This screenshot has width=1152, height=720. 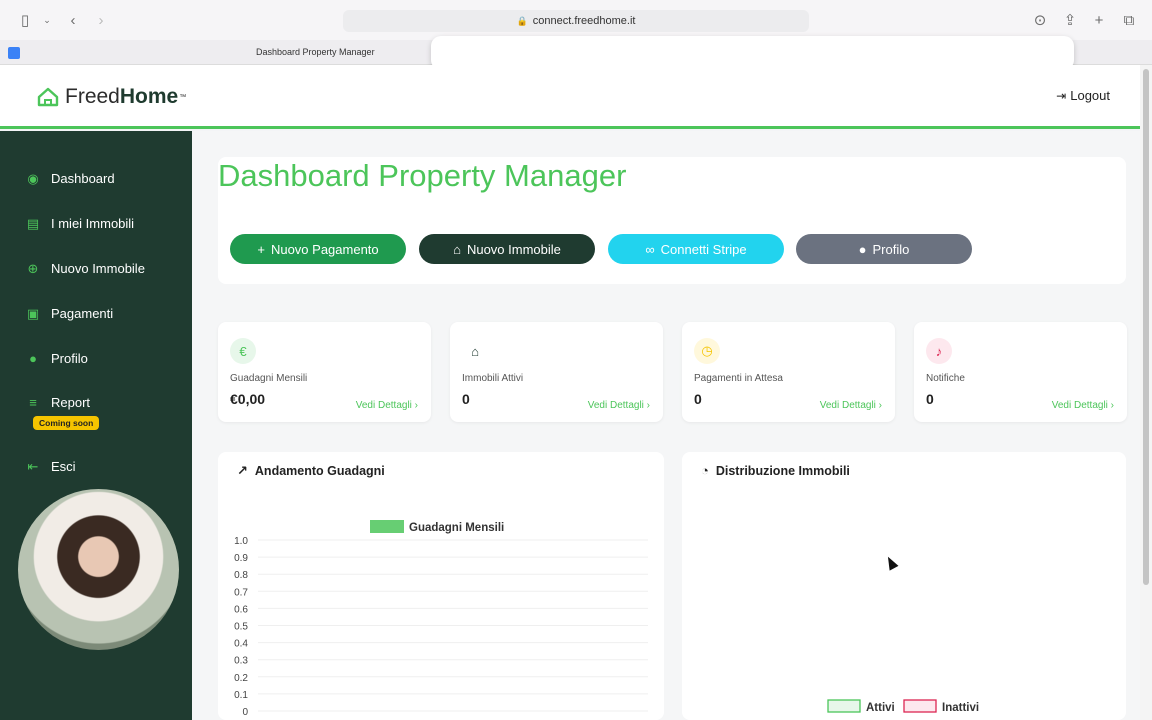 What do you see at coordinates (891, 249) in the screenshot?
I see `button-label: Profilo` at bounding box center [891, 249].